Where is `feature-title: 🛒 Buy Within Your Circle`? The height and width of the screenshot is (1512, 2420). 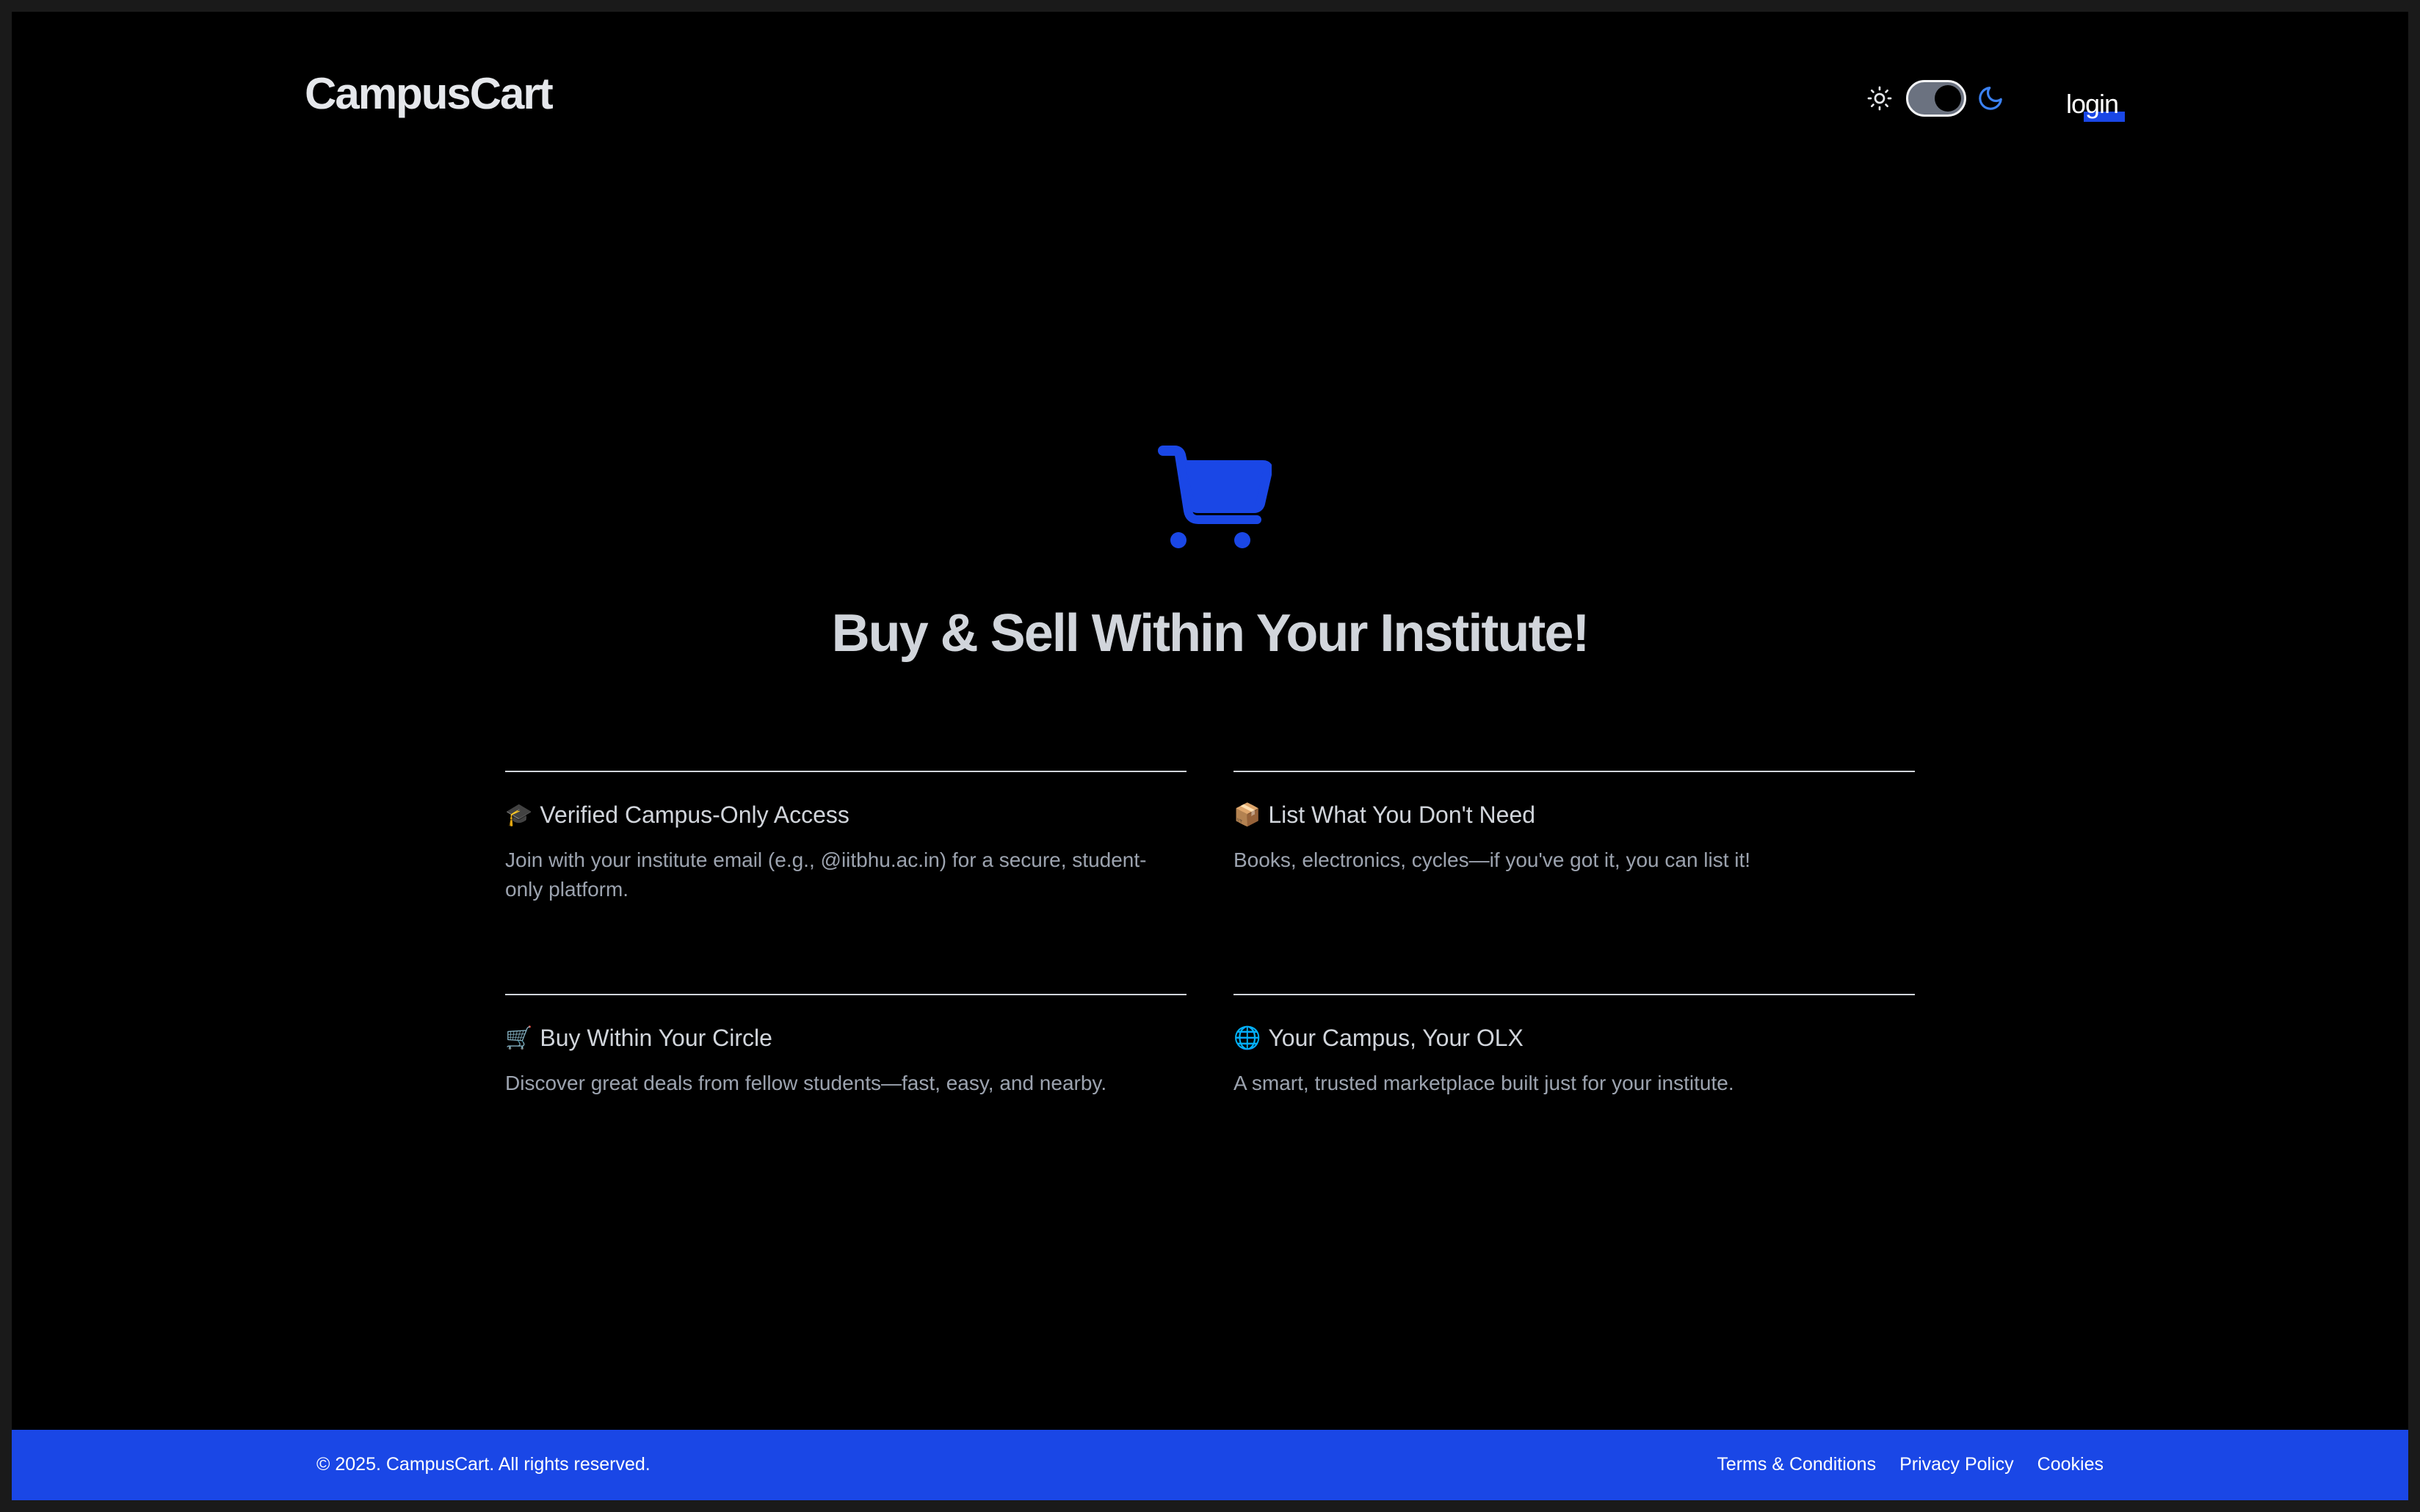 feature-title: 🛒 Buy Within Your Circle is located at coordinates (846, 1038).